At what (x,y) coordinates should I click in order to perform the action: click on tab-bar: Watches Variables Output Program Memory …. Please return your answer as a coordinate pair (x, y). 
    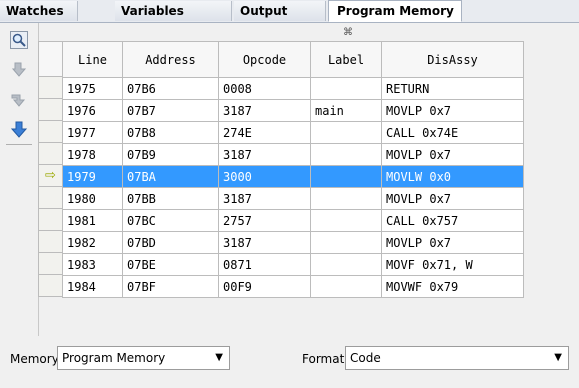
    Looking at the image, I should click on (289, 19).